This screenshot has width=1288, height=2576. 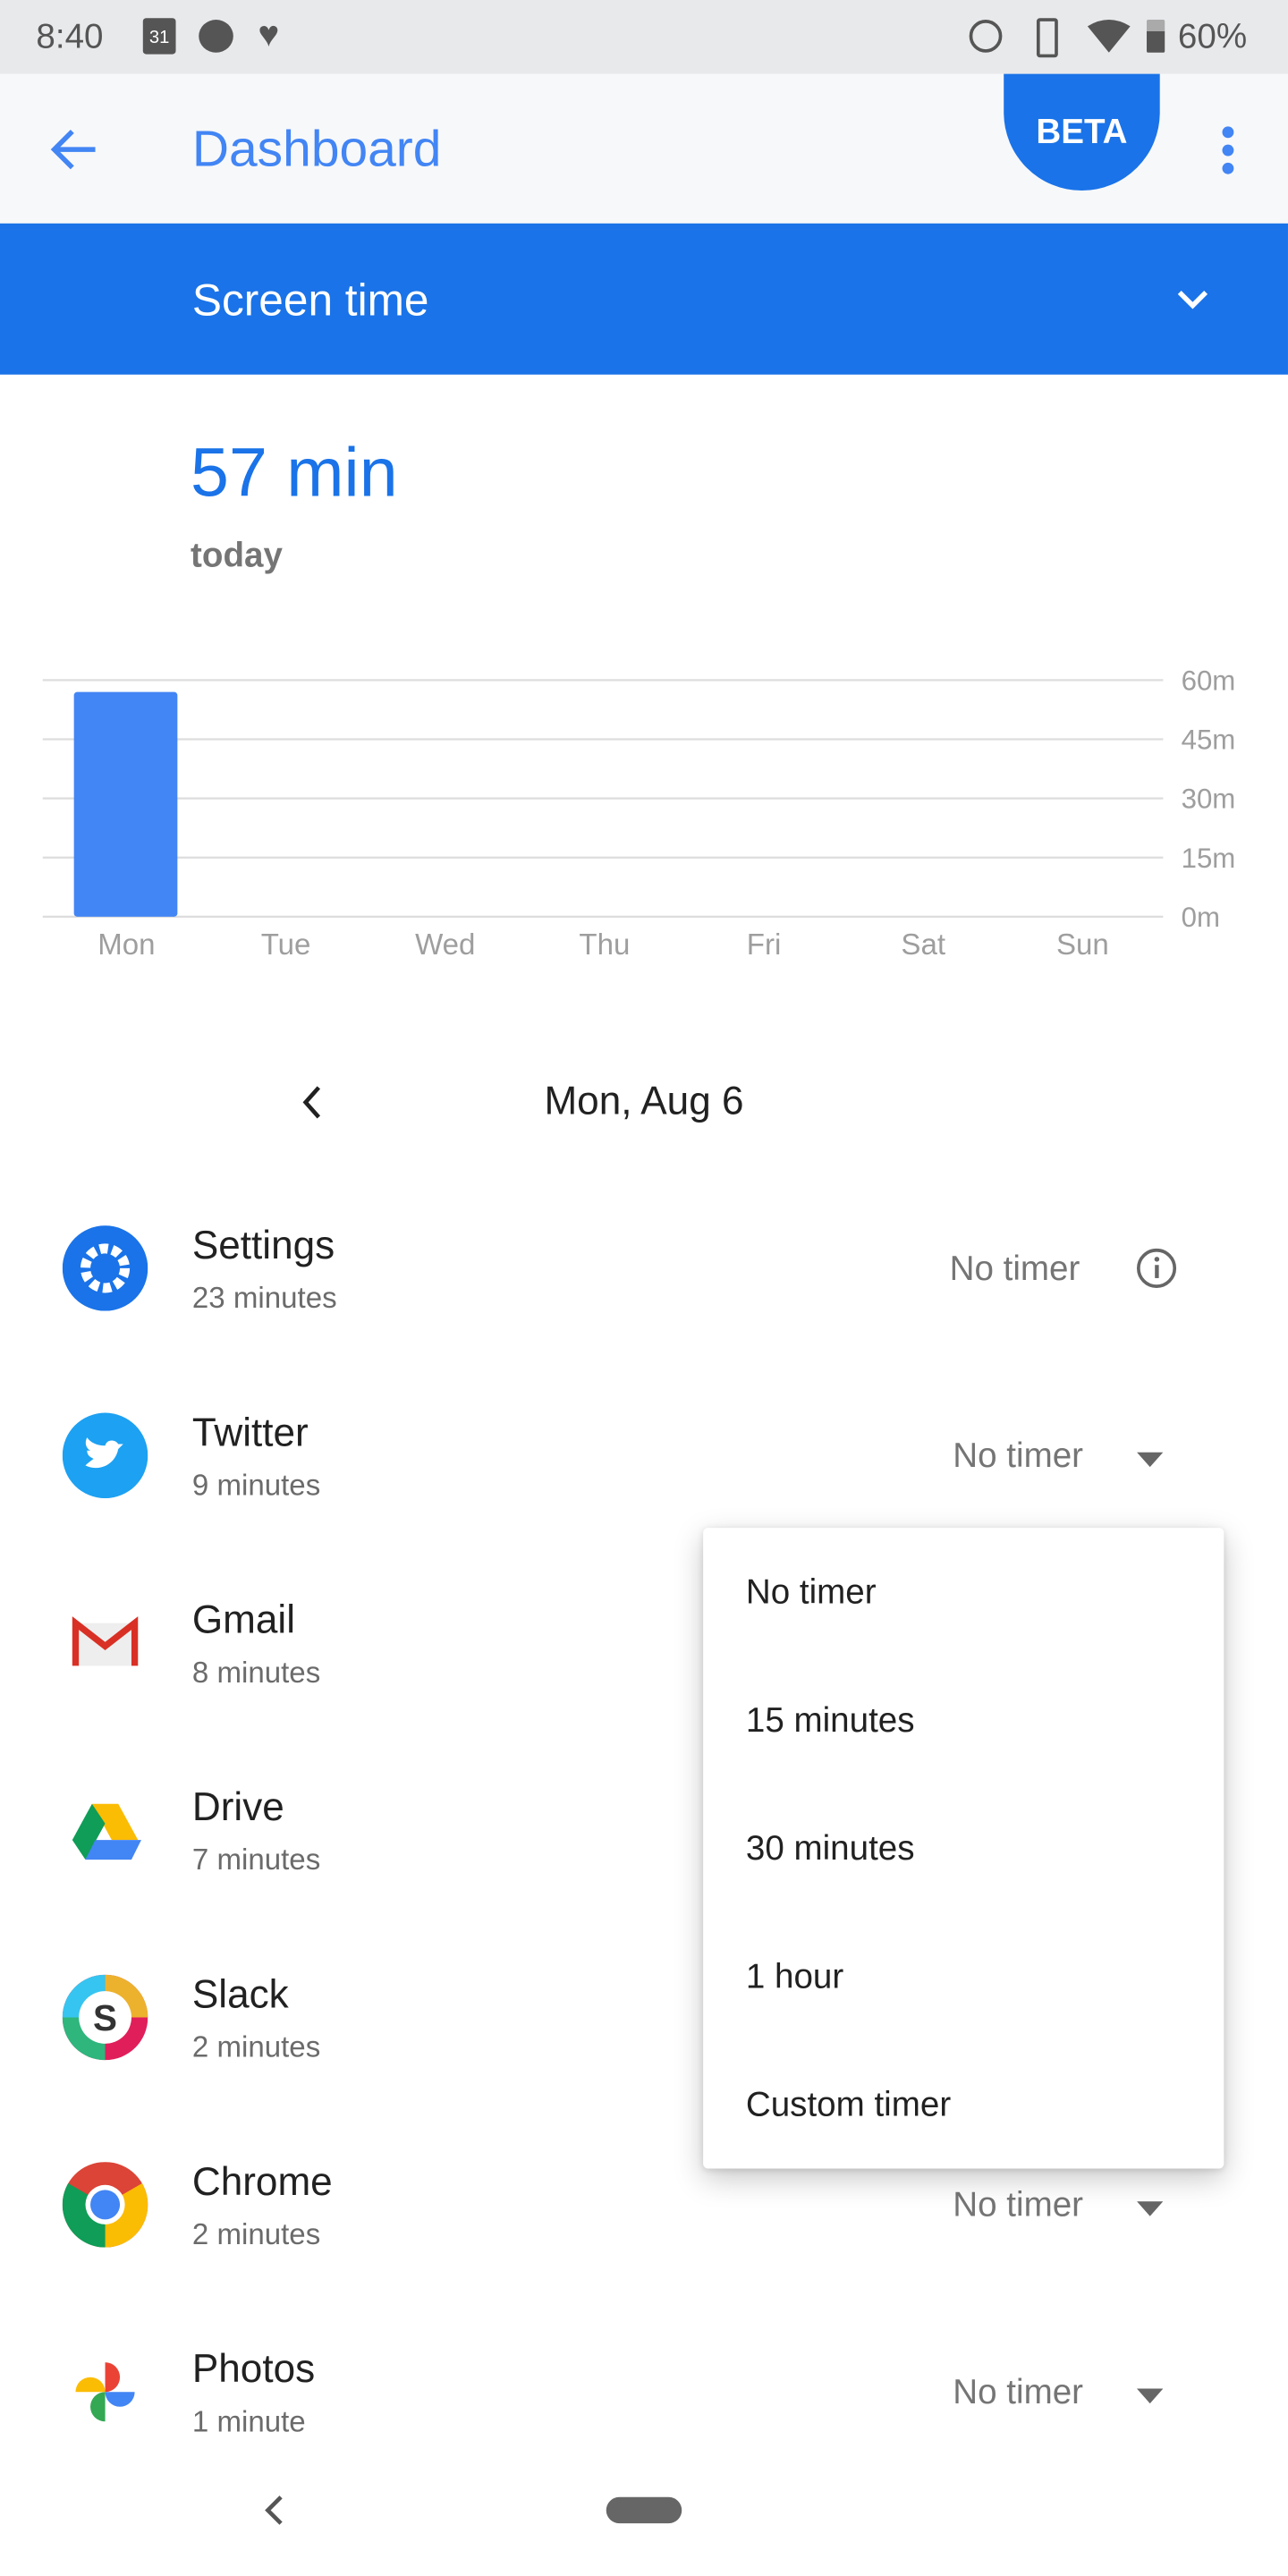 I want to click on calendar-icon: 31, so click(x=159, y=36).